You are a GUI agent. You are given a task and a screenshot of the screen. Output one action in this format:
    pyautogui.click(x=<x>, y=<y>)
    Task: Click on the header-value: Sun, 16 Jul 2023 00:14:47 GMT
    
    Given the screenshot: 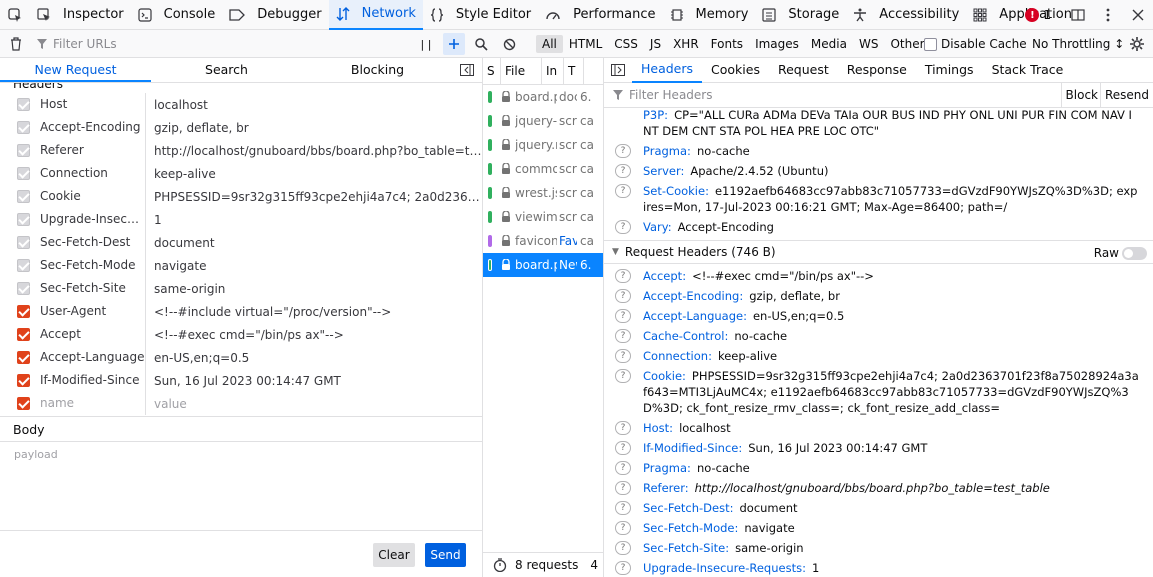 What is the action you would take?
    pyautogui.click(x=314, y=381)
    